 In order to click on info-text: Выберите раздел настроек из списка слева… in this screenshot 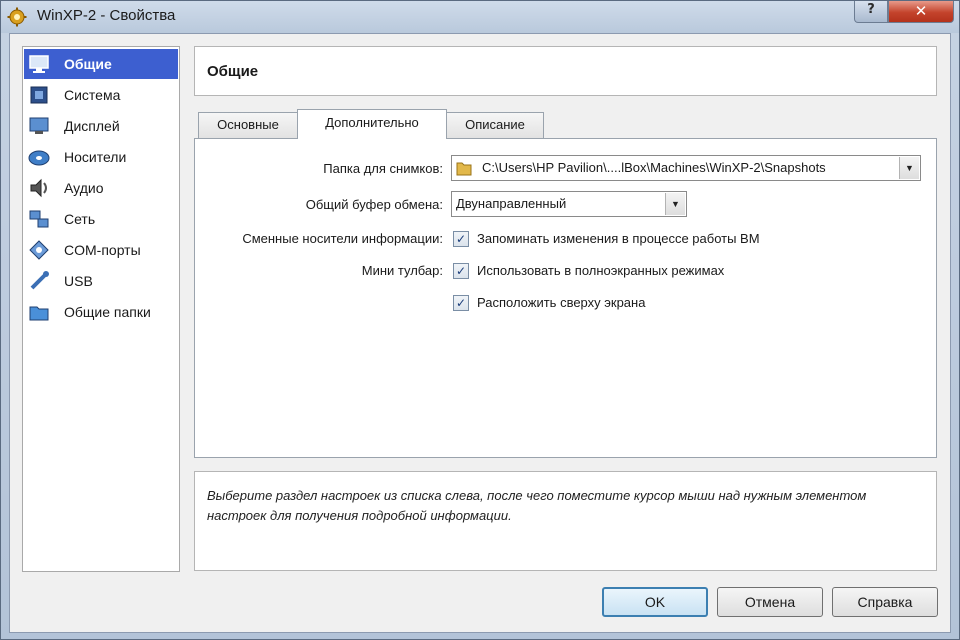, I will do `click(537, 505)`.